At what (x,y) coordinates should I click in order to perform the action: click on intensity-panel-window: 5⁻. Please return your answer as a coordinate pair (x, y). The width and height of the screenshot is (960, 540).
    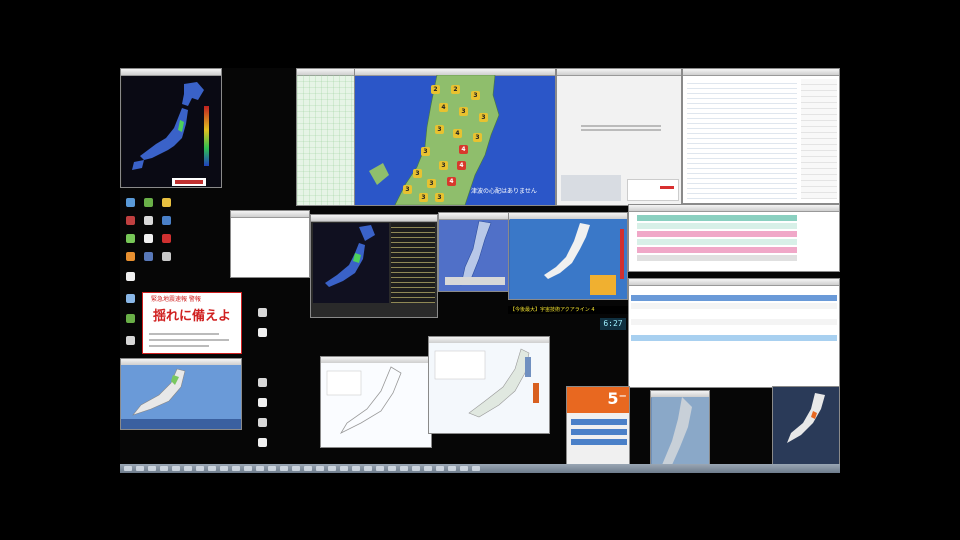
    Looking at the image, I should click on (598, 426).